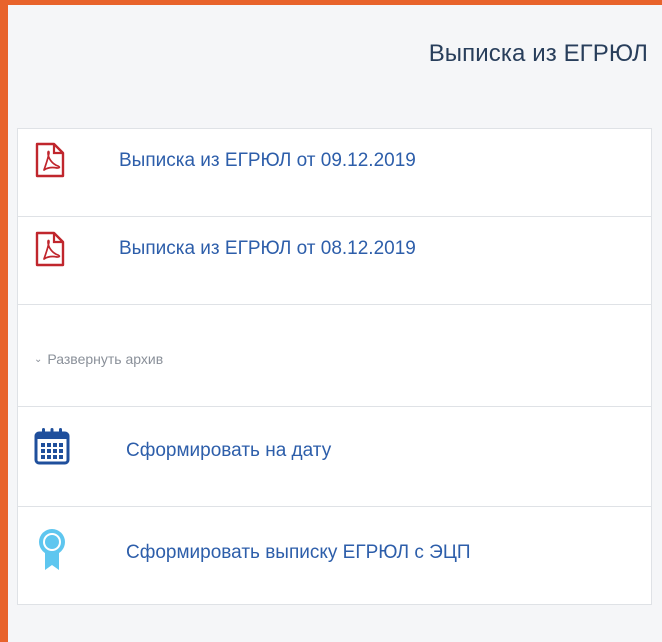  I want to click on form-with-ecp-link: Сформировать выписку ЕГРЮЛ с ЭЦП, so click(298, 553).